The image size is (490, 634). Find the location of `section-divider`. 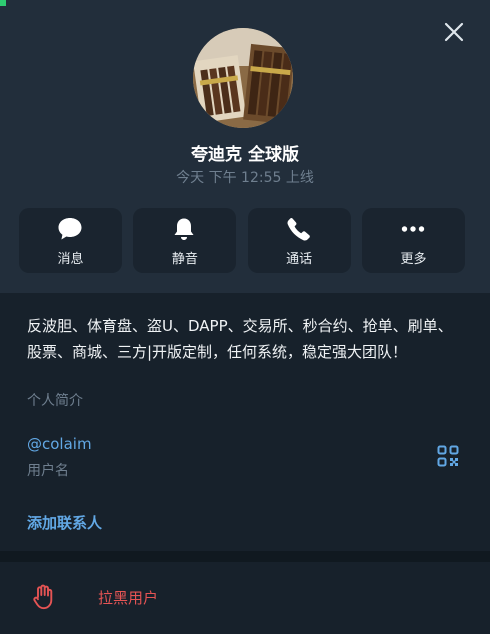

section-divider is located at coordinates (245, 556).